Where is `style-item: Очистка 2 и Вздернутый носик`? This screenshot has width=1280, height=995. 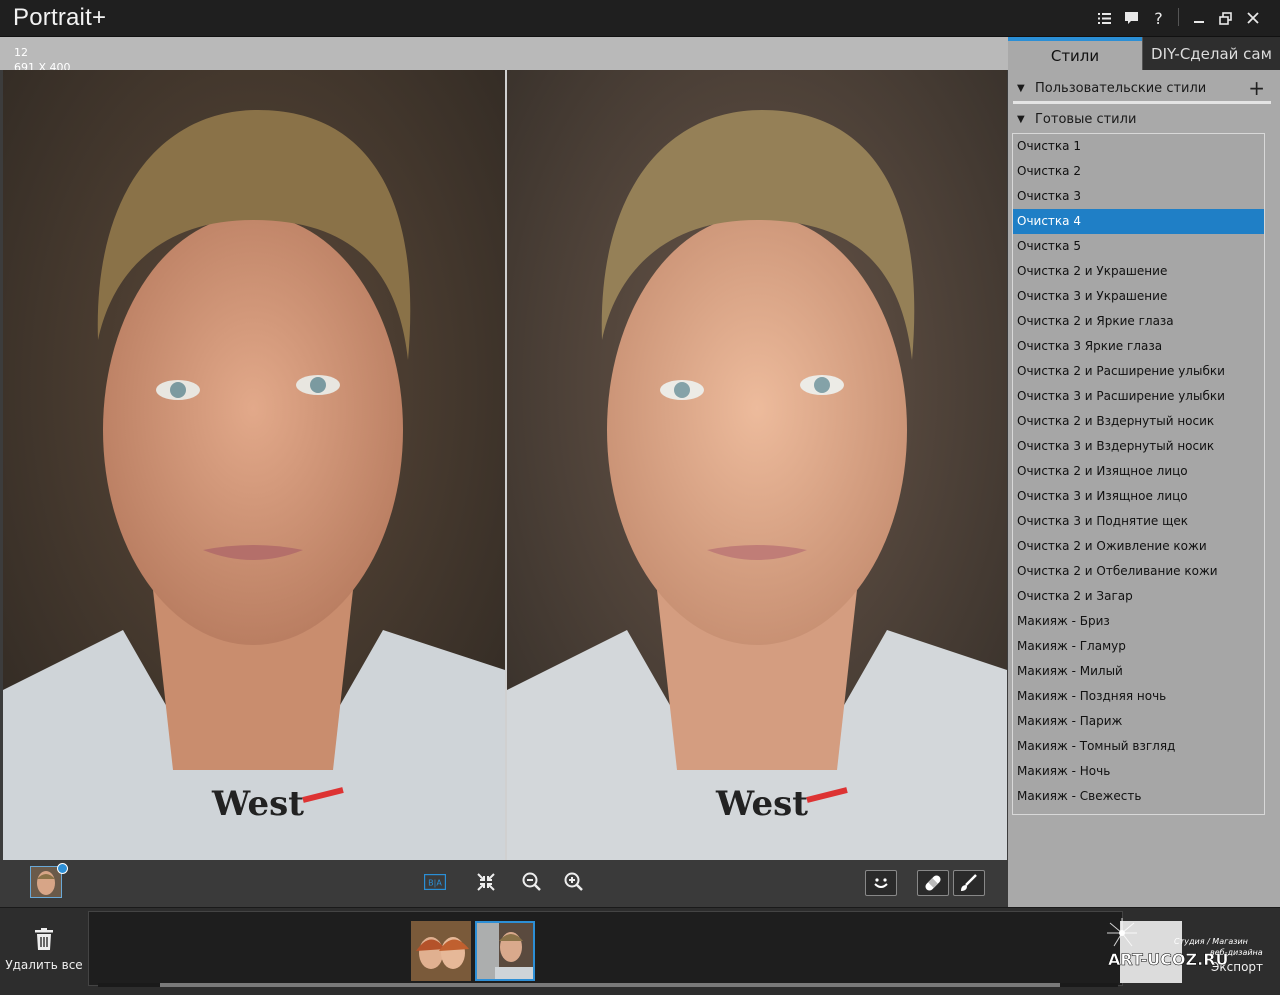 style-item: Очистка 2 и Вздернутый носик is located at coordinates (1138, 421).